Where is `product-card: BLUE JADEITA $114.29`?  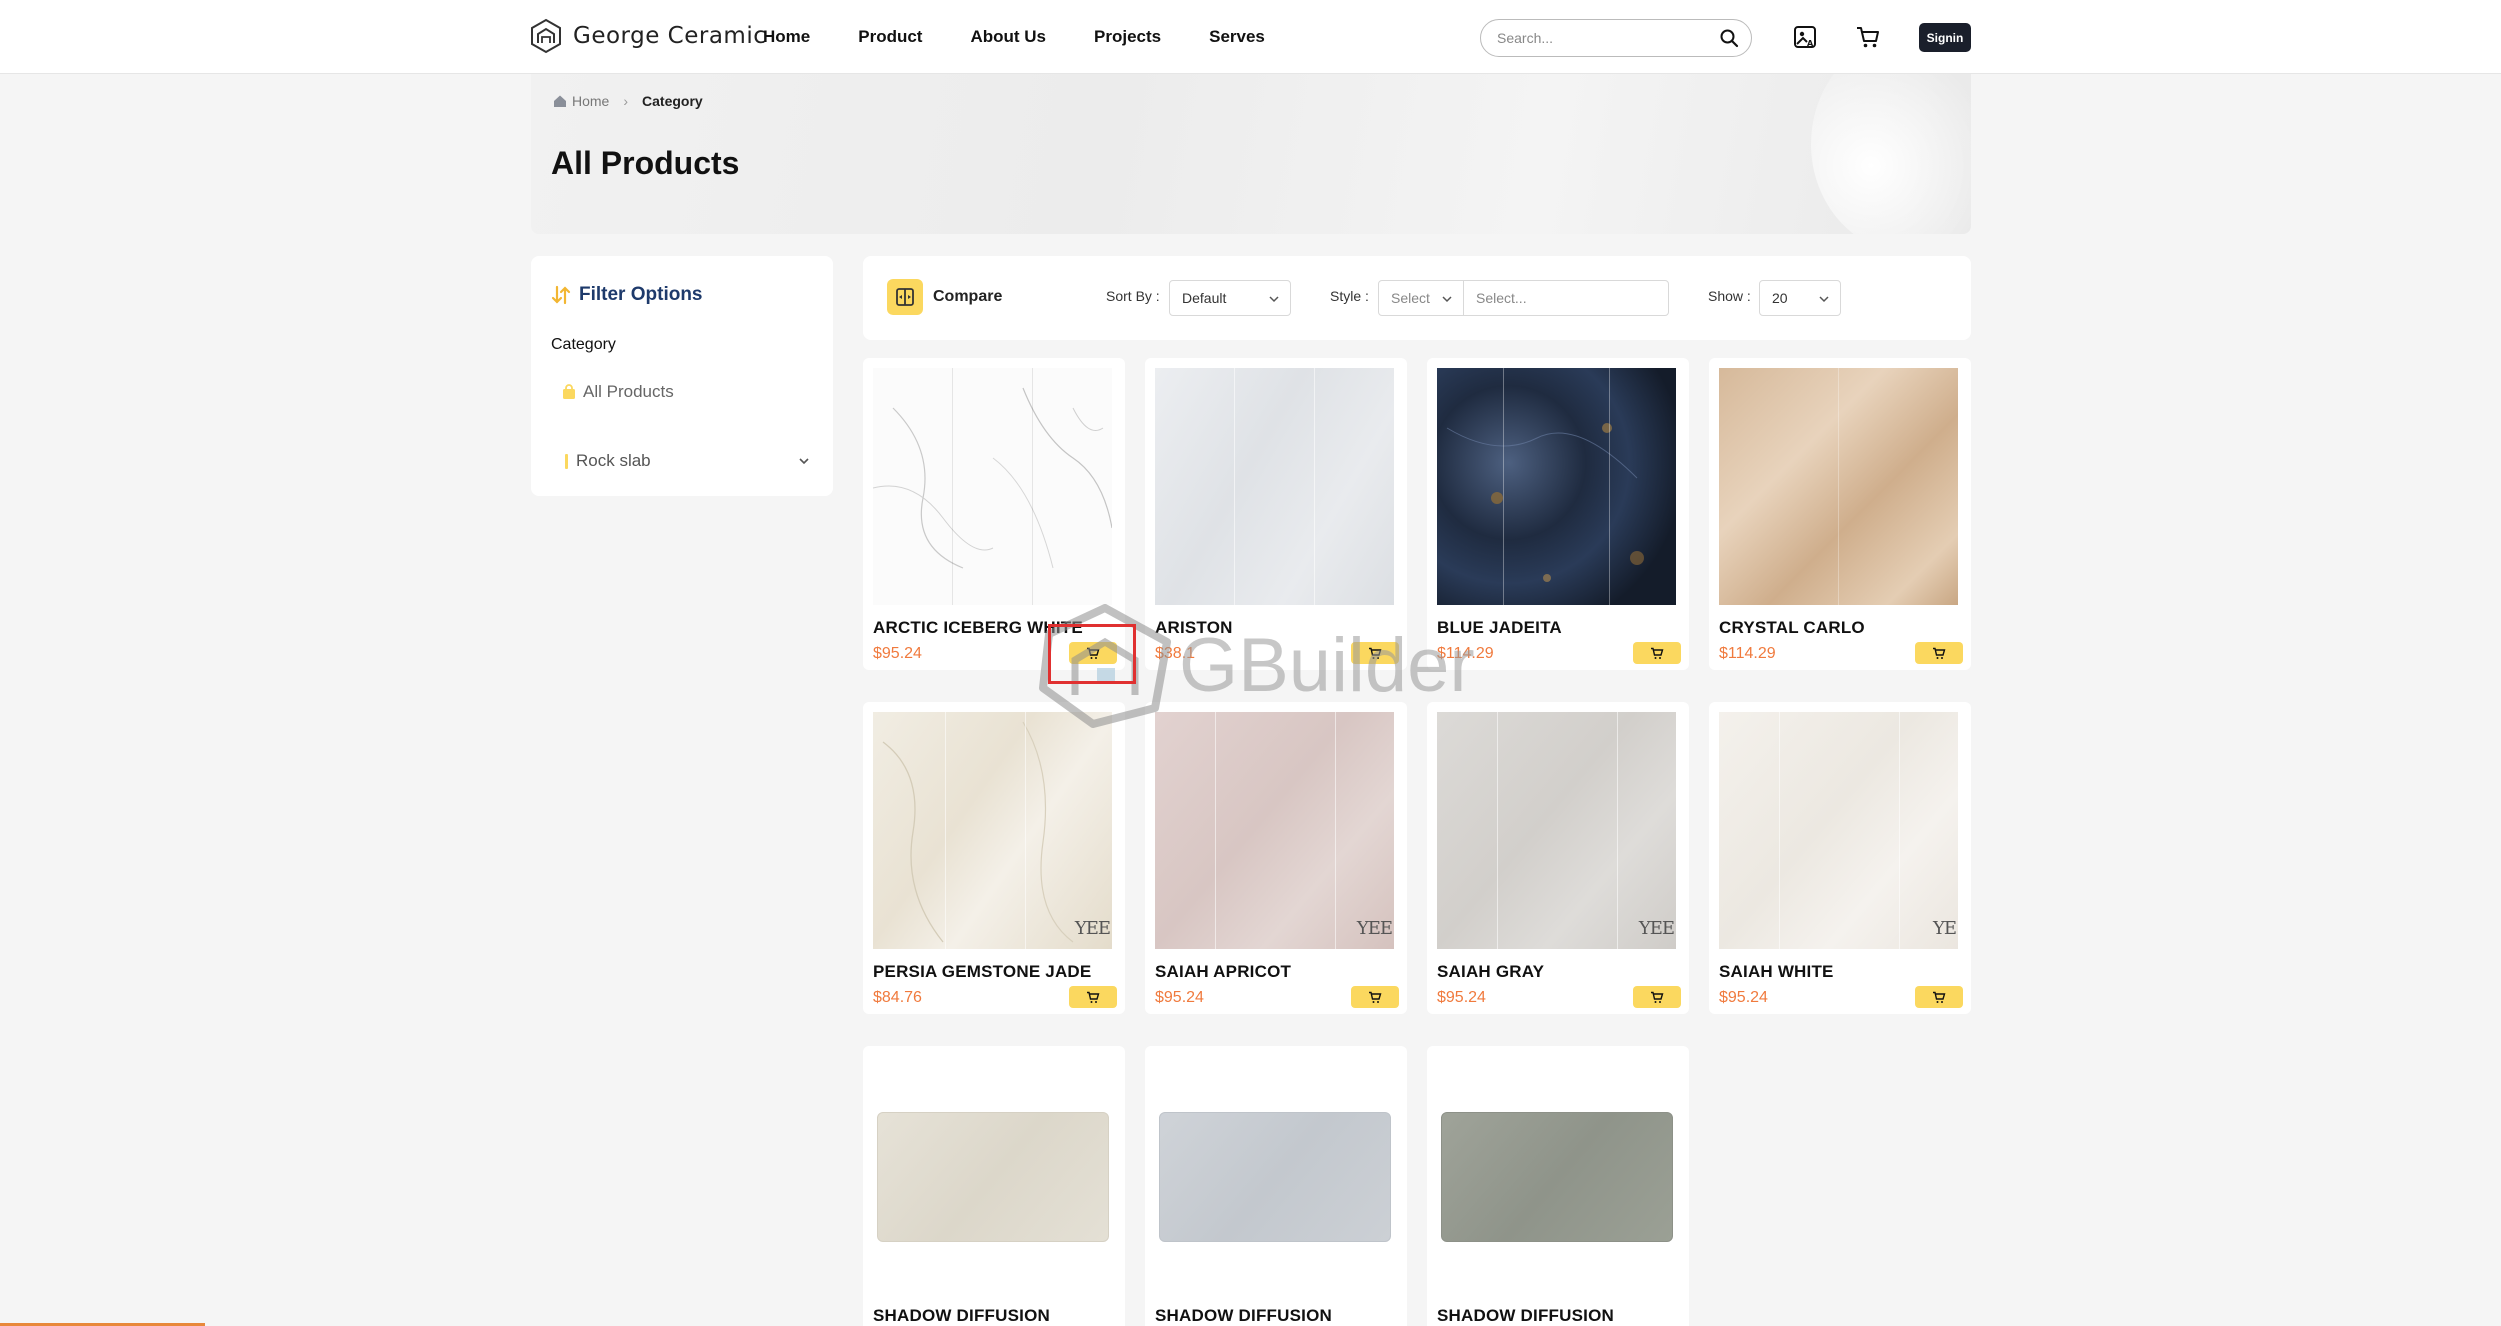 product-card: BLUE JADEITA $114.29 is located at coordinates (1558, 514).